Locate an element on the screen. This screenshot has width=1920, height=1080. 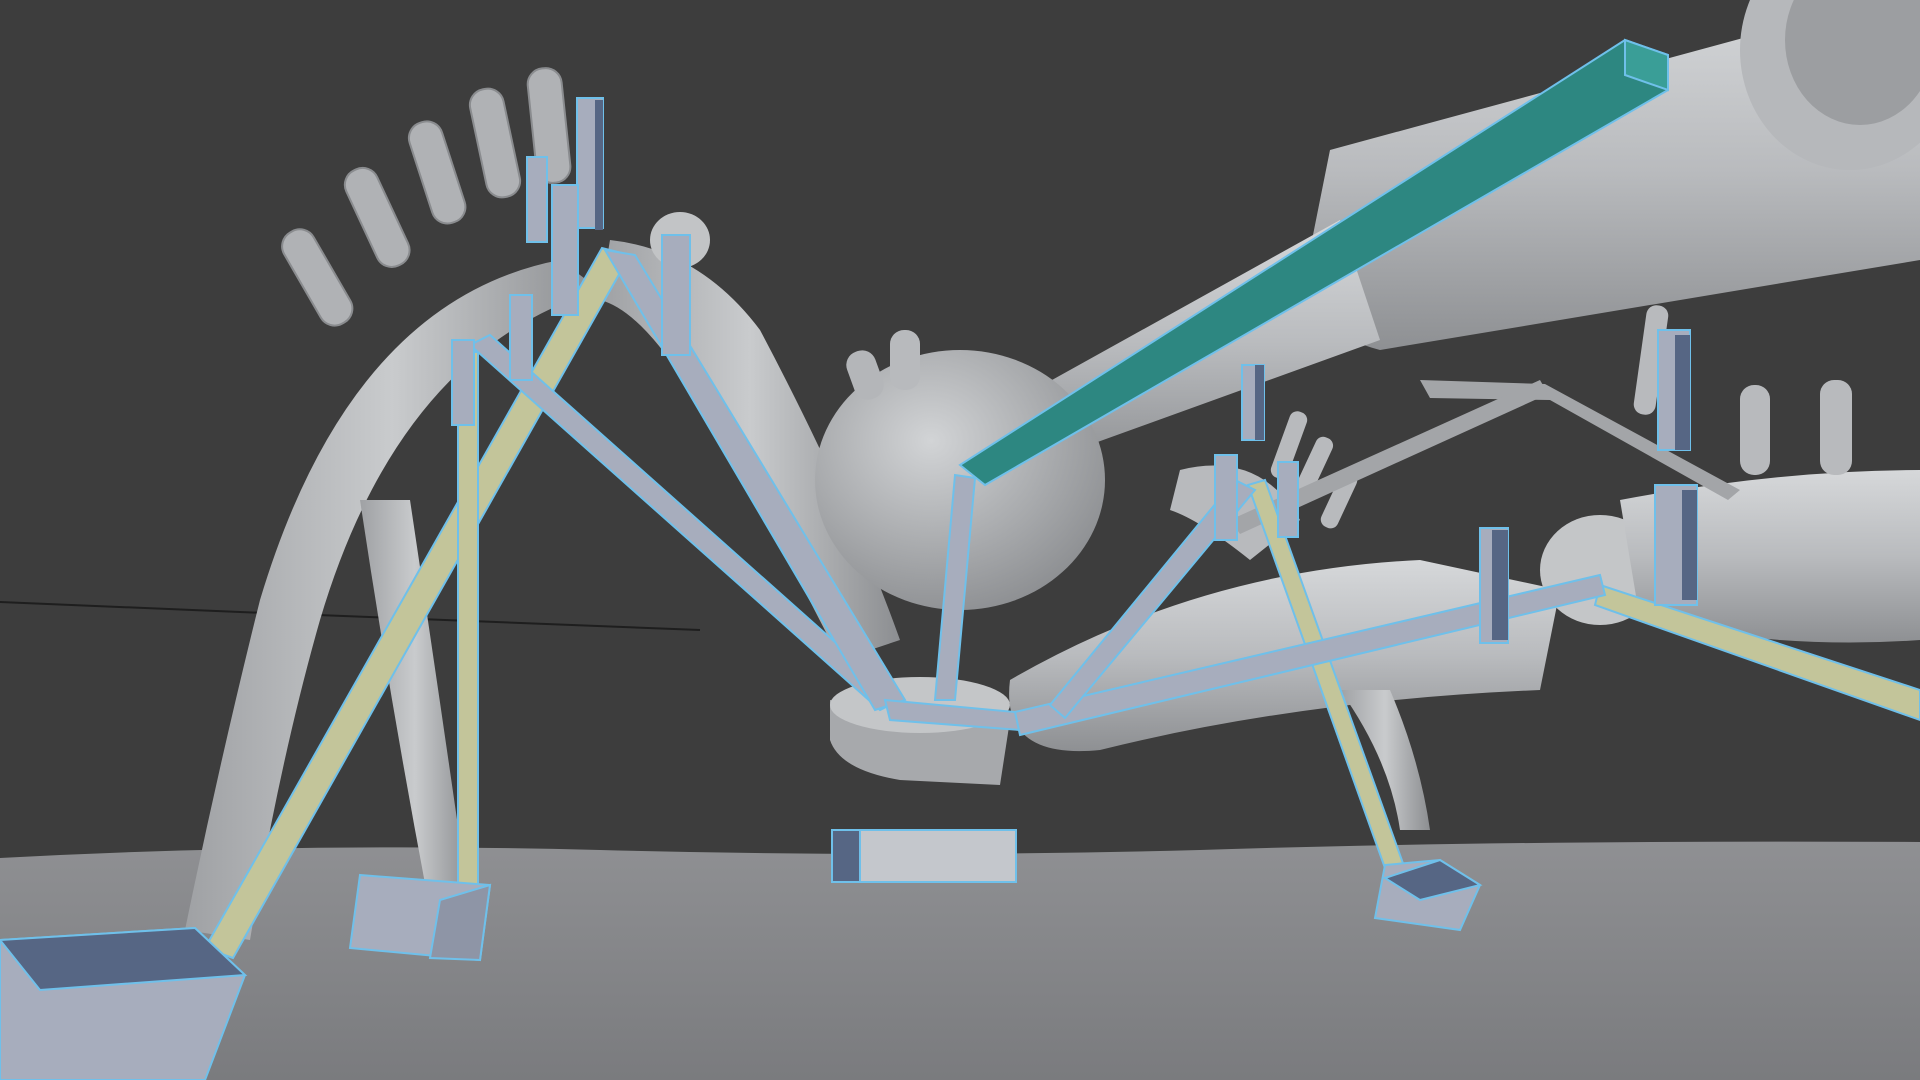
foot-controller-front-mid is located at coordinates (420, 917).